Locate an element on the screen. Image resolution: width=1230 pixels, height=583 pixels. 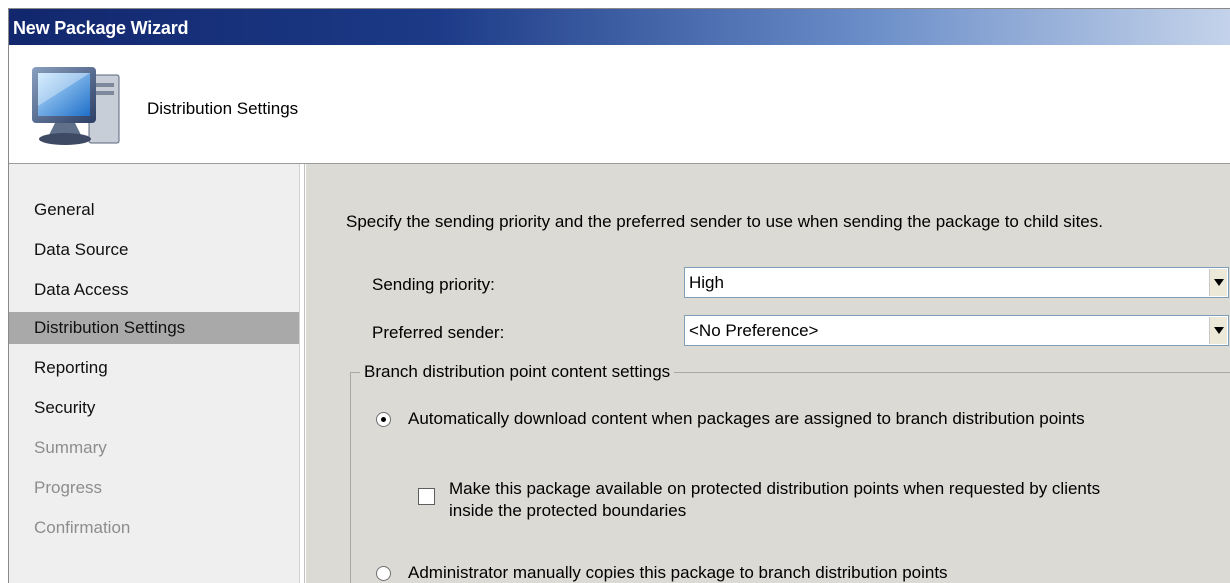
nav-item-reporting: Reporting is located at coordinates (154, 368).